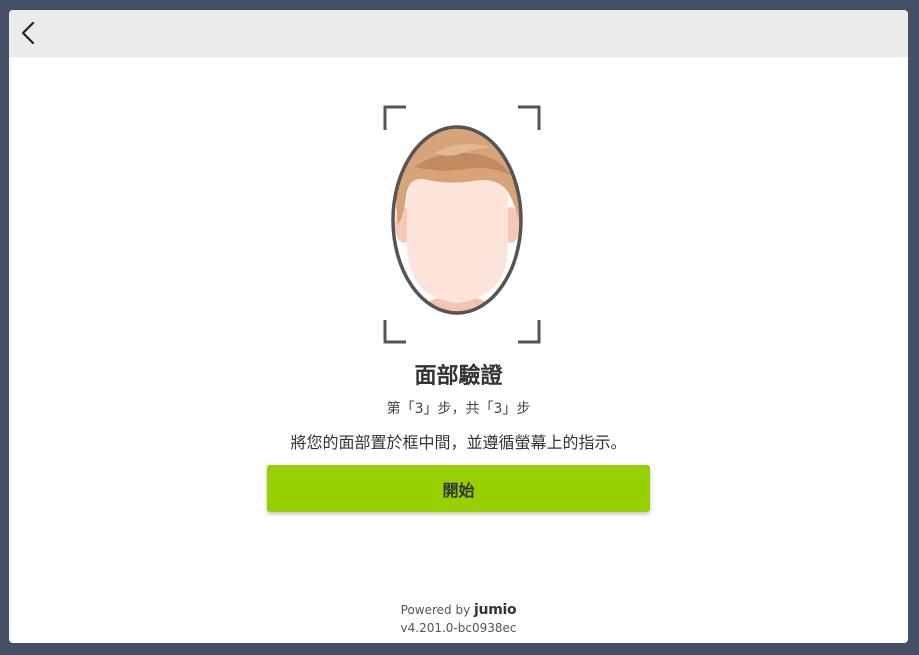 This screenshot has height=655, width=919. Describe the element at coordinates (458, 376) in the screenshot. I see `page-title: 面部驗證` at that location.